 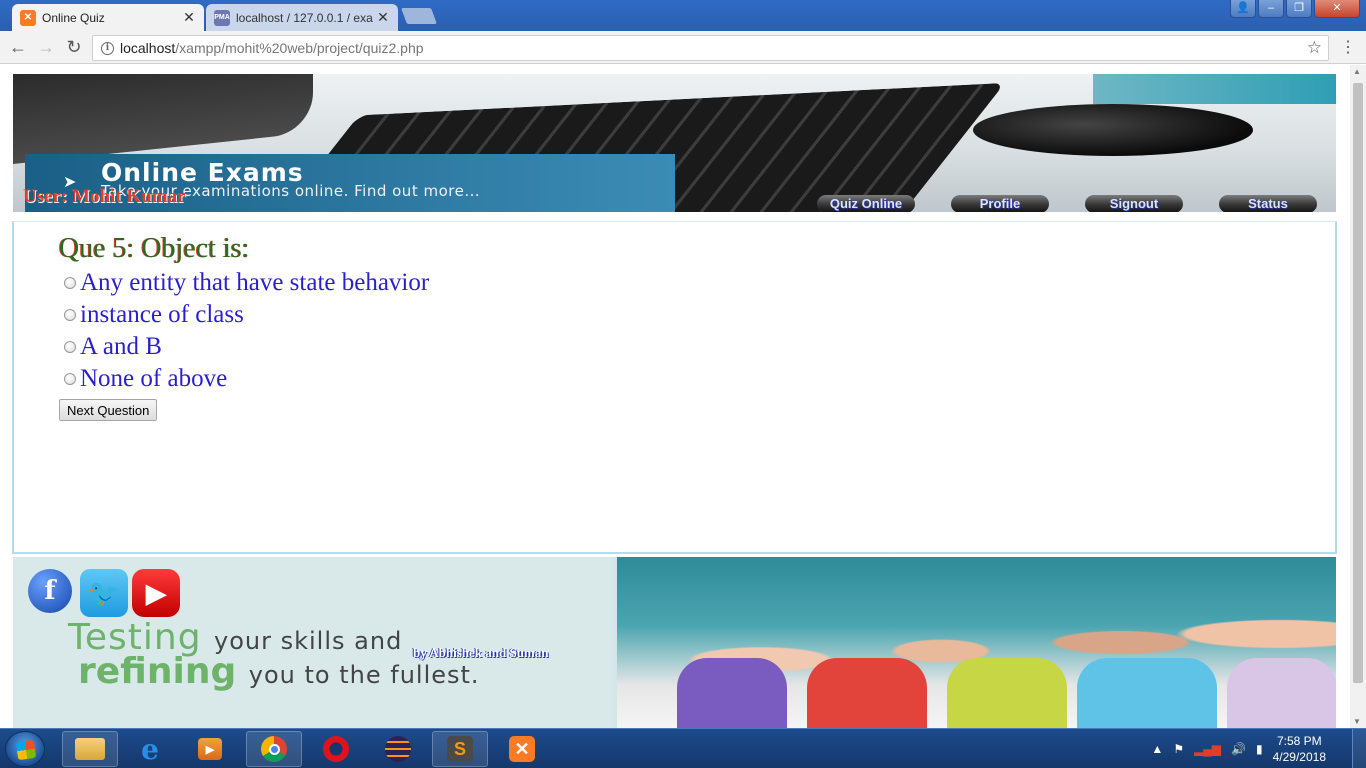 What do you see at coordinates (1357, 721) in the screenshot?
I see `scroll-down-icon: ▼` at bounding box center [1357, 721].